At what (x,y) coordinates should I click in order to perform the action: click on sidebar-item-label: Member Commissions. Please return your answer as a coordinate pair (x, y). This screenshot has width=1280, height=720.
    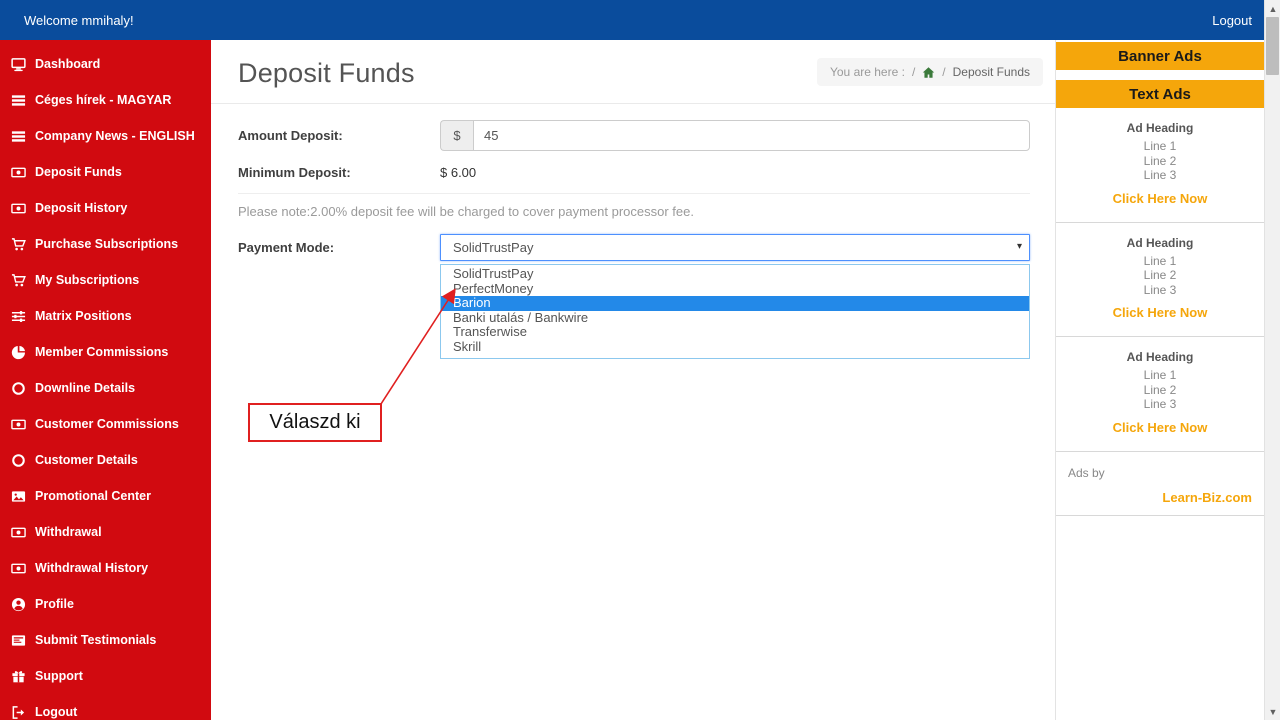
    Looking at the image, I should click on (102, 352).